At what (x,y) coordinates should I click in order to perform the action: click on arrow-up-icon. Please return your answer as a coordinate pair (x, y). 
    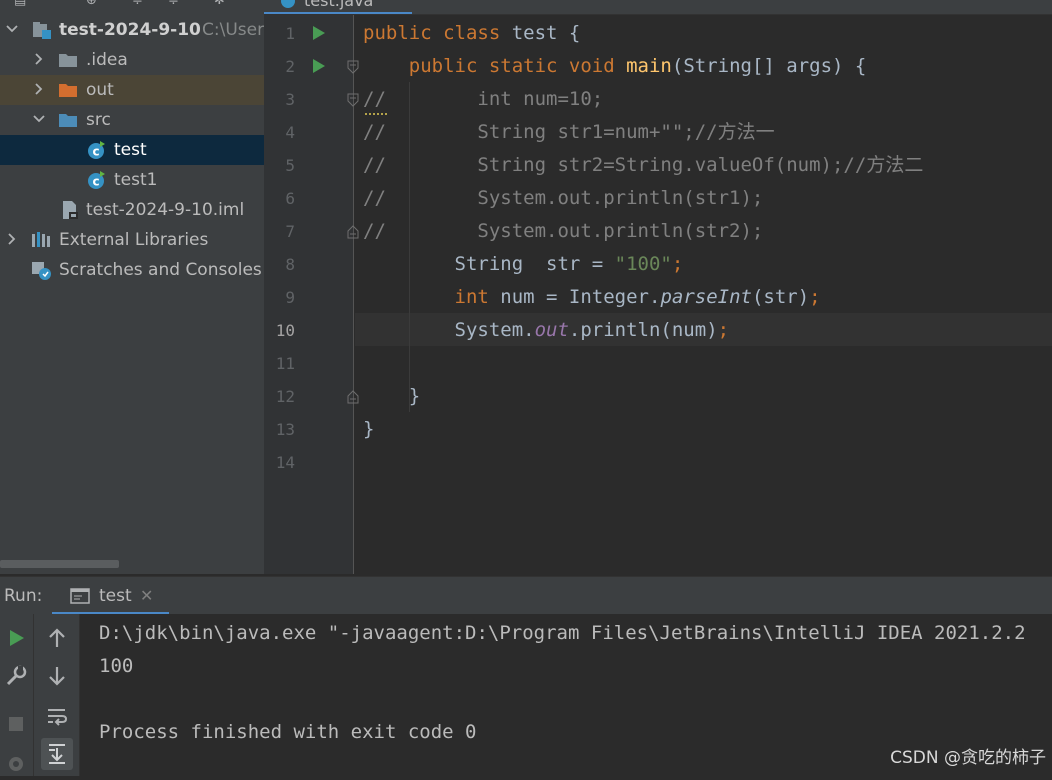
    Looking at the image, I should click on (57, 638).